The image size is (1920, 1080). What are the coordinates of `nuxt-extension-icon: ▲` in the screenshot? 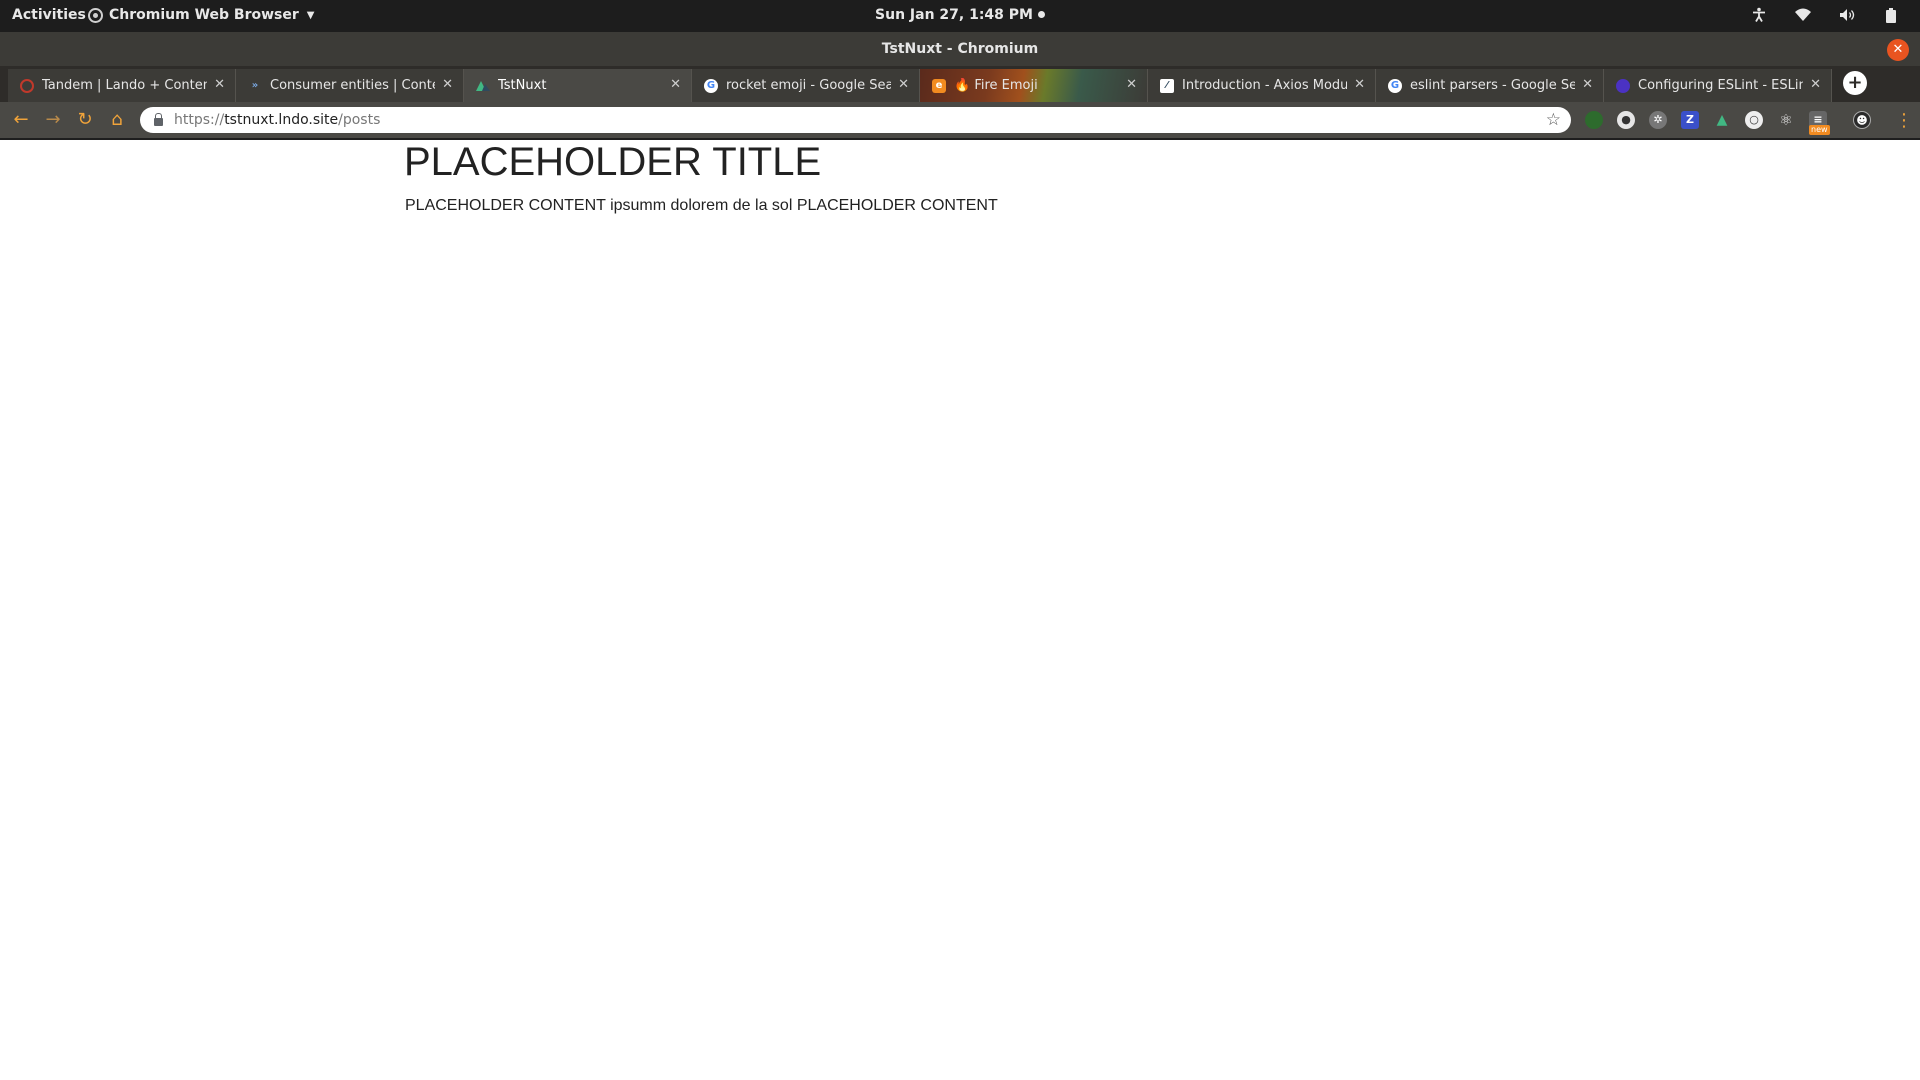 It's located at (1722, 120).